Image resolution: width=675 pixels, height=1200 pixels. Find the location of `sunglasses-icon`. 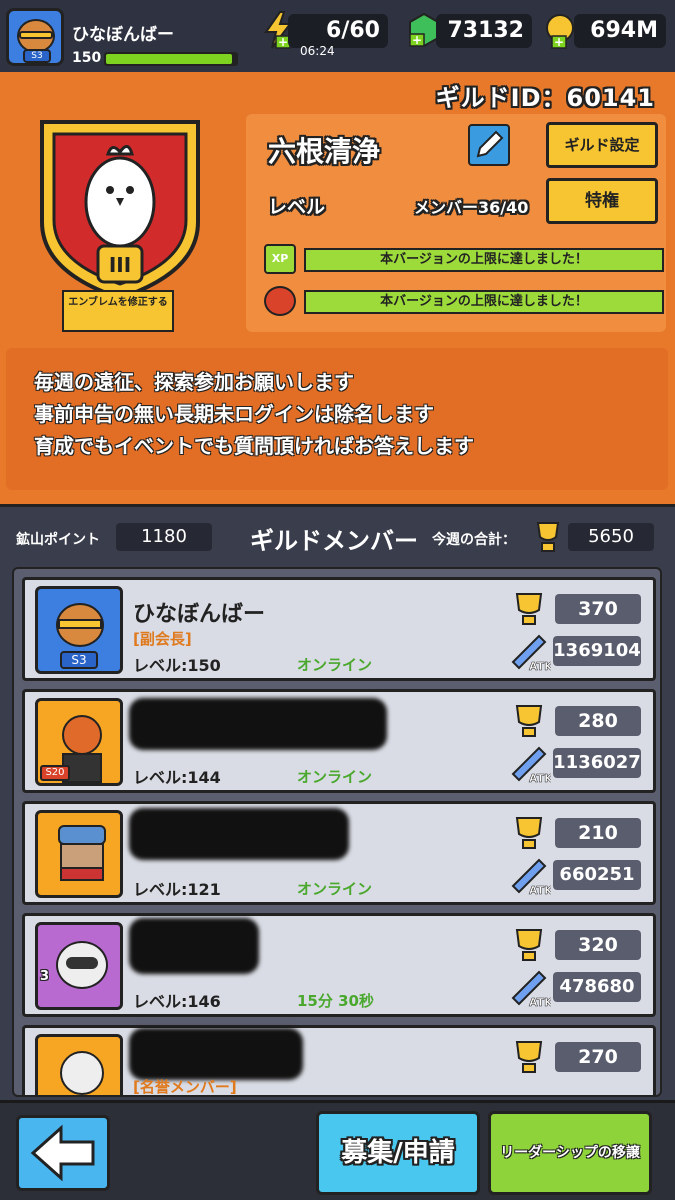

sunglasses-icon is located at coordinates (36, 35).